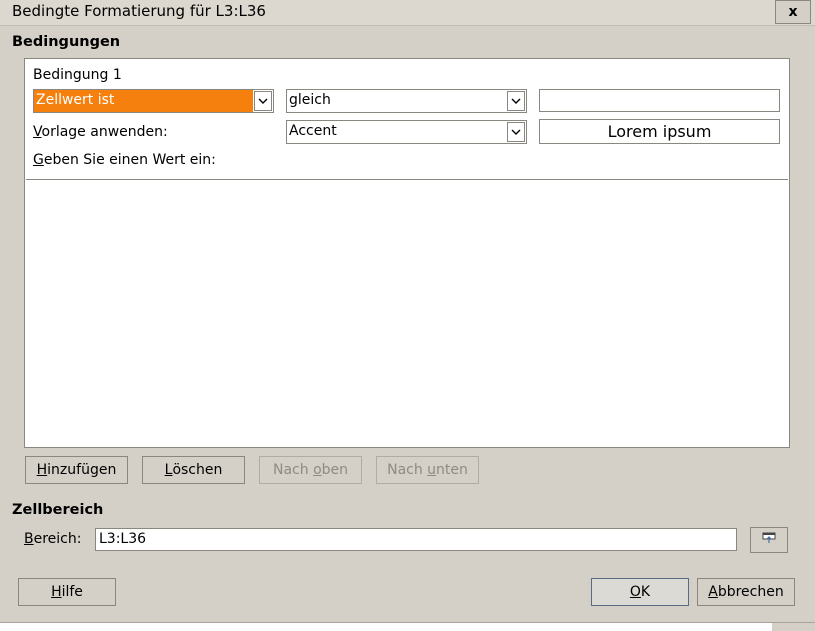  What do you see at coordinates (793, 627) in the screenshot?
I see `background-sheet-edge` at bounding box center [793, 627].